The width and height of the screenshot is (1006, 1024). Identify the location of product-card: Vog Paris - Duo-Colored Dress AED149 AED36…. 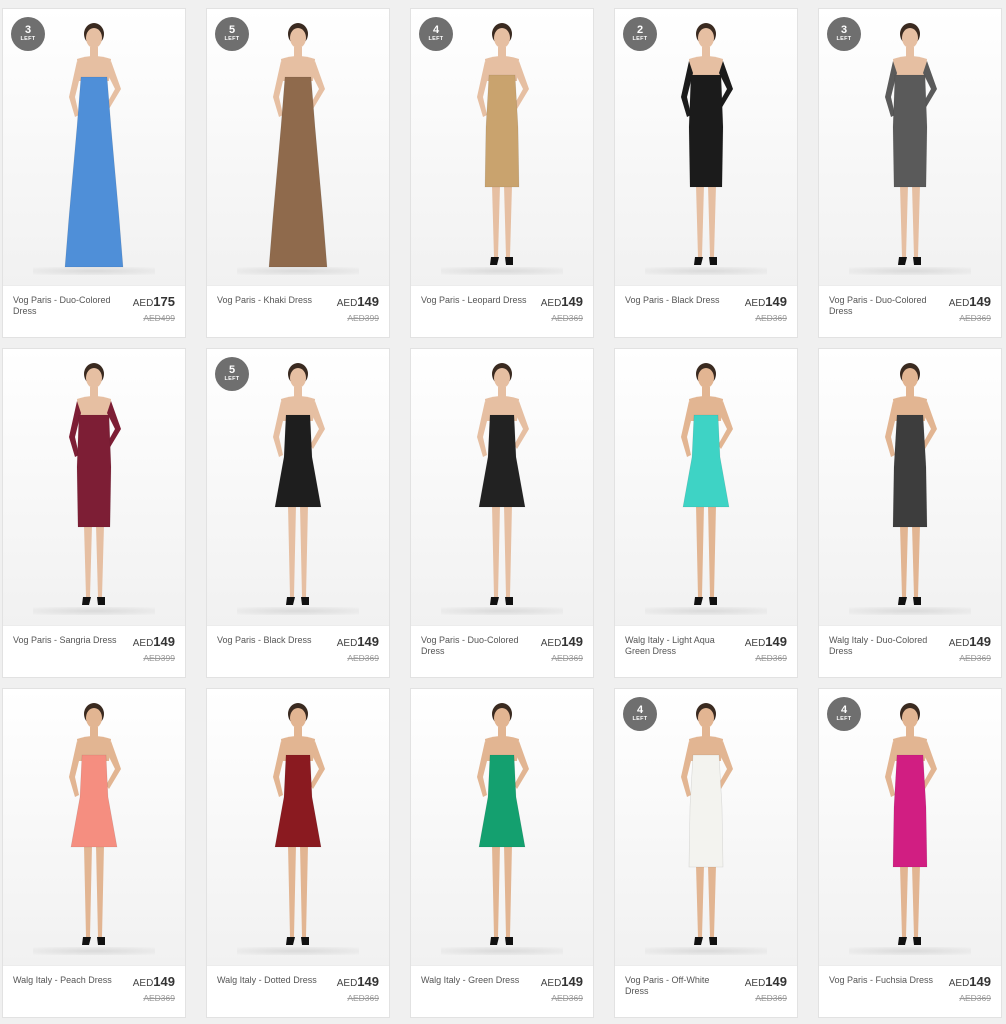
(502, 513).